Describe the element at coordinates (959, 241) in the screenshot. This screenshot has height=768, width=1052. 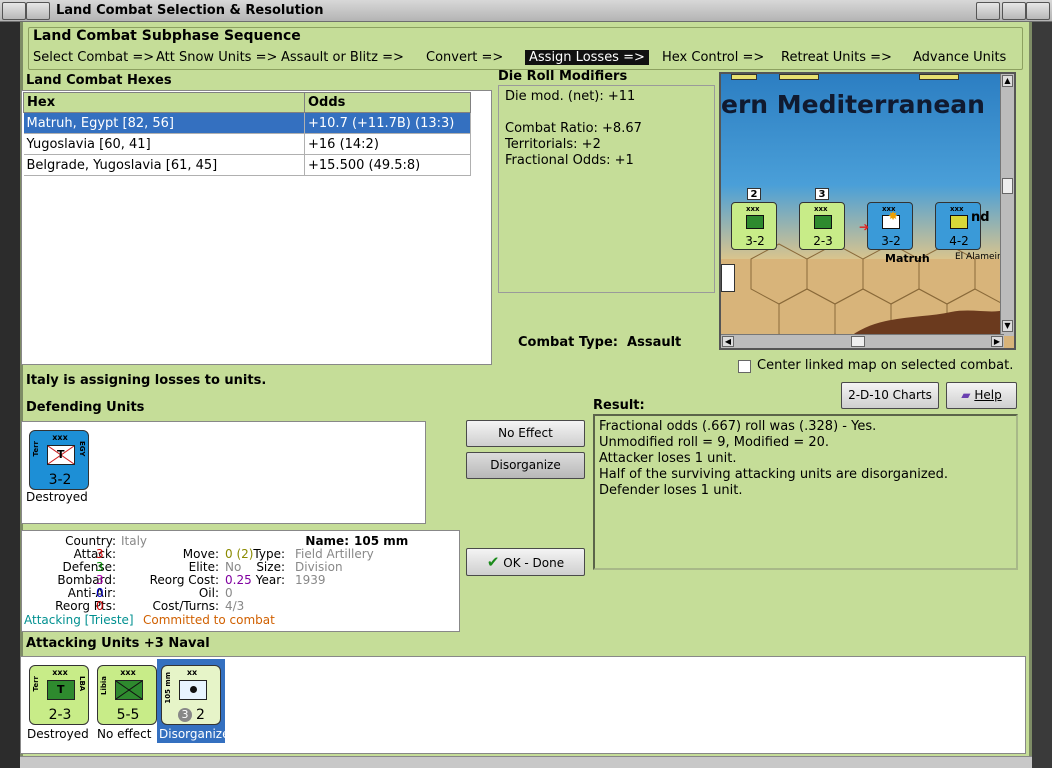
I see `counter-value: 4-2` at that location.